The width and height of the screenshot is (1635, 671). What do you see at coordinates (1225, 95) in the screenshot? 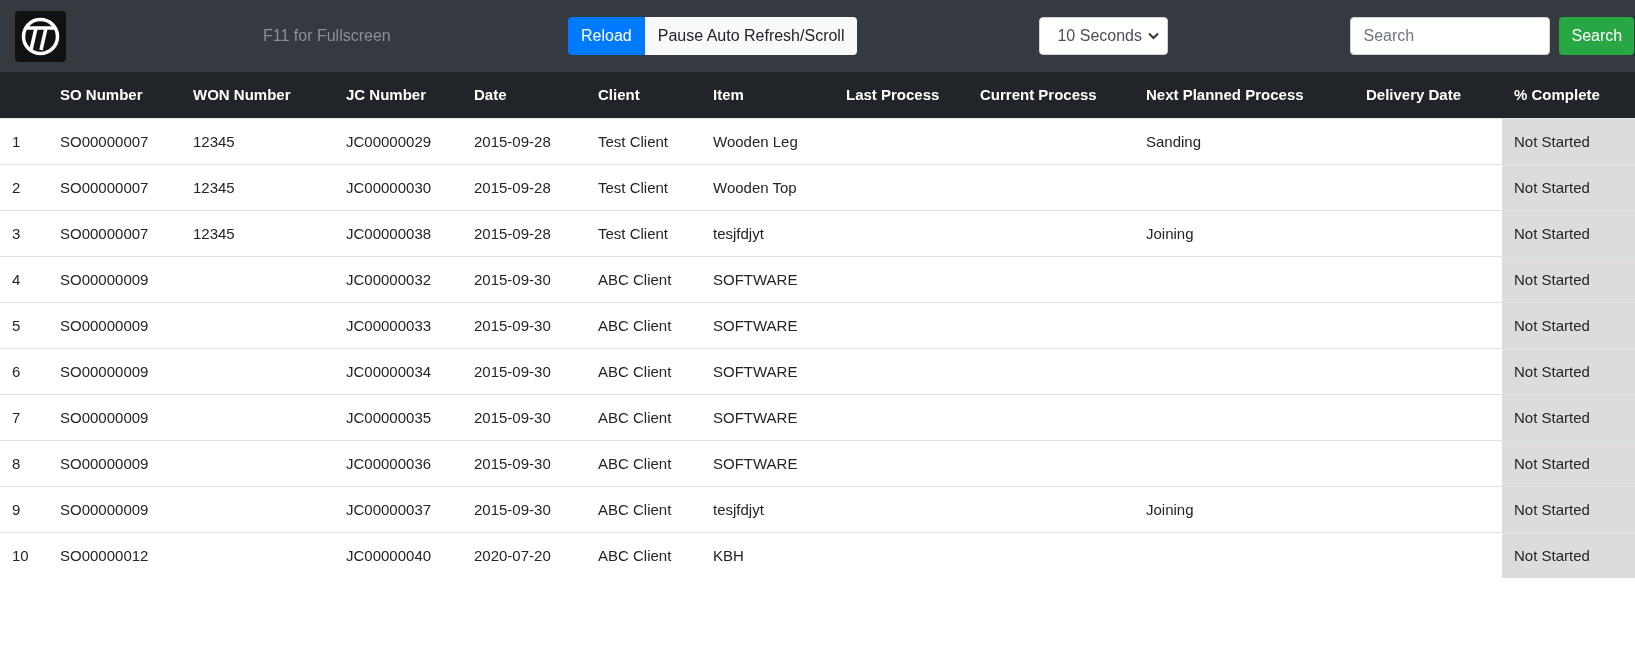
I see `column-header: Next Planned Process` at bounding box center [1225, 95].